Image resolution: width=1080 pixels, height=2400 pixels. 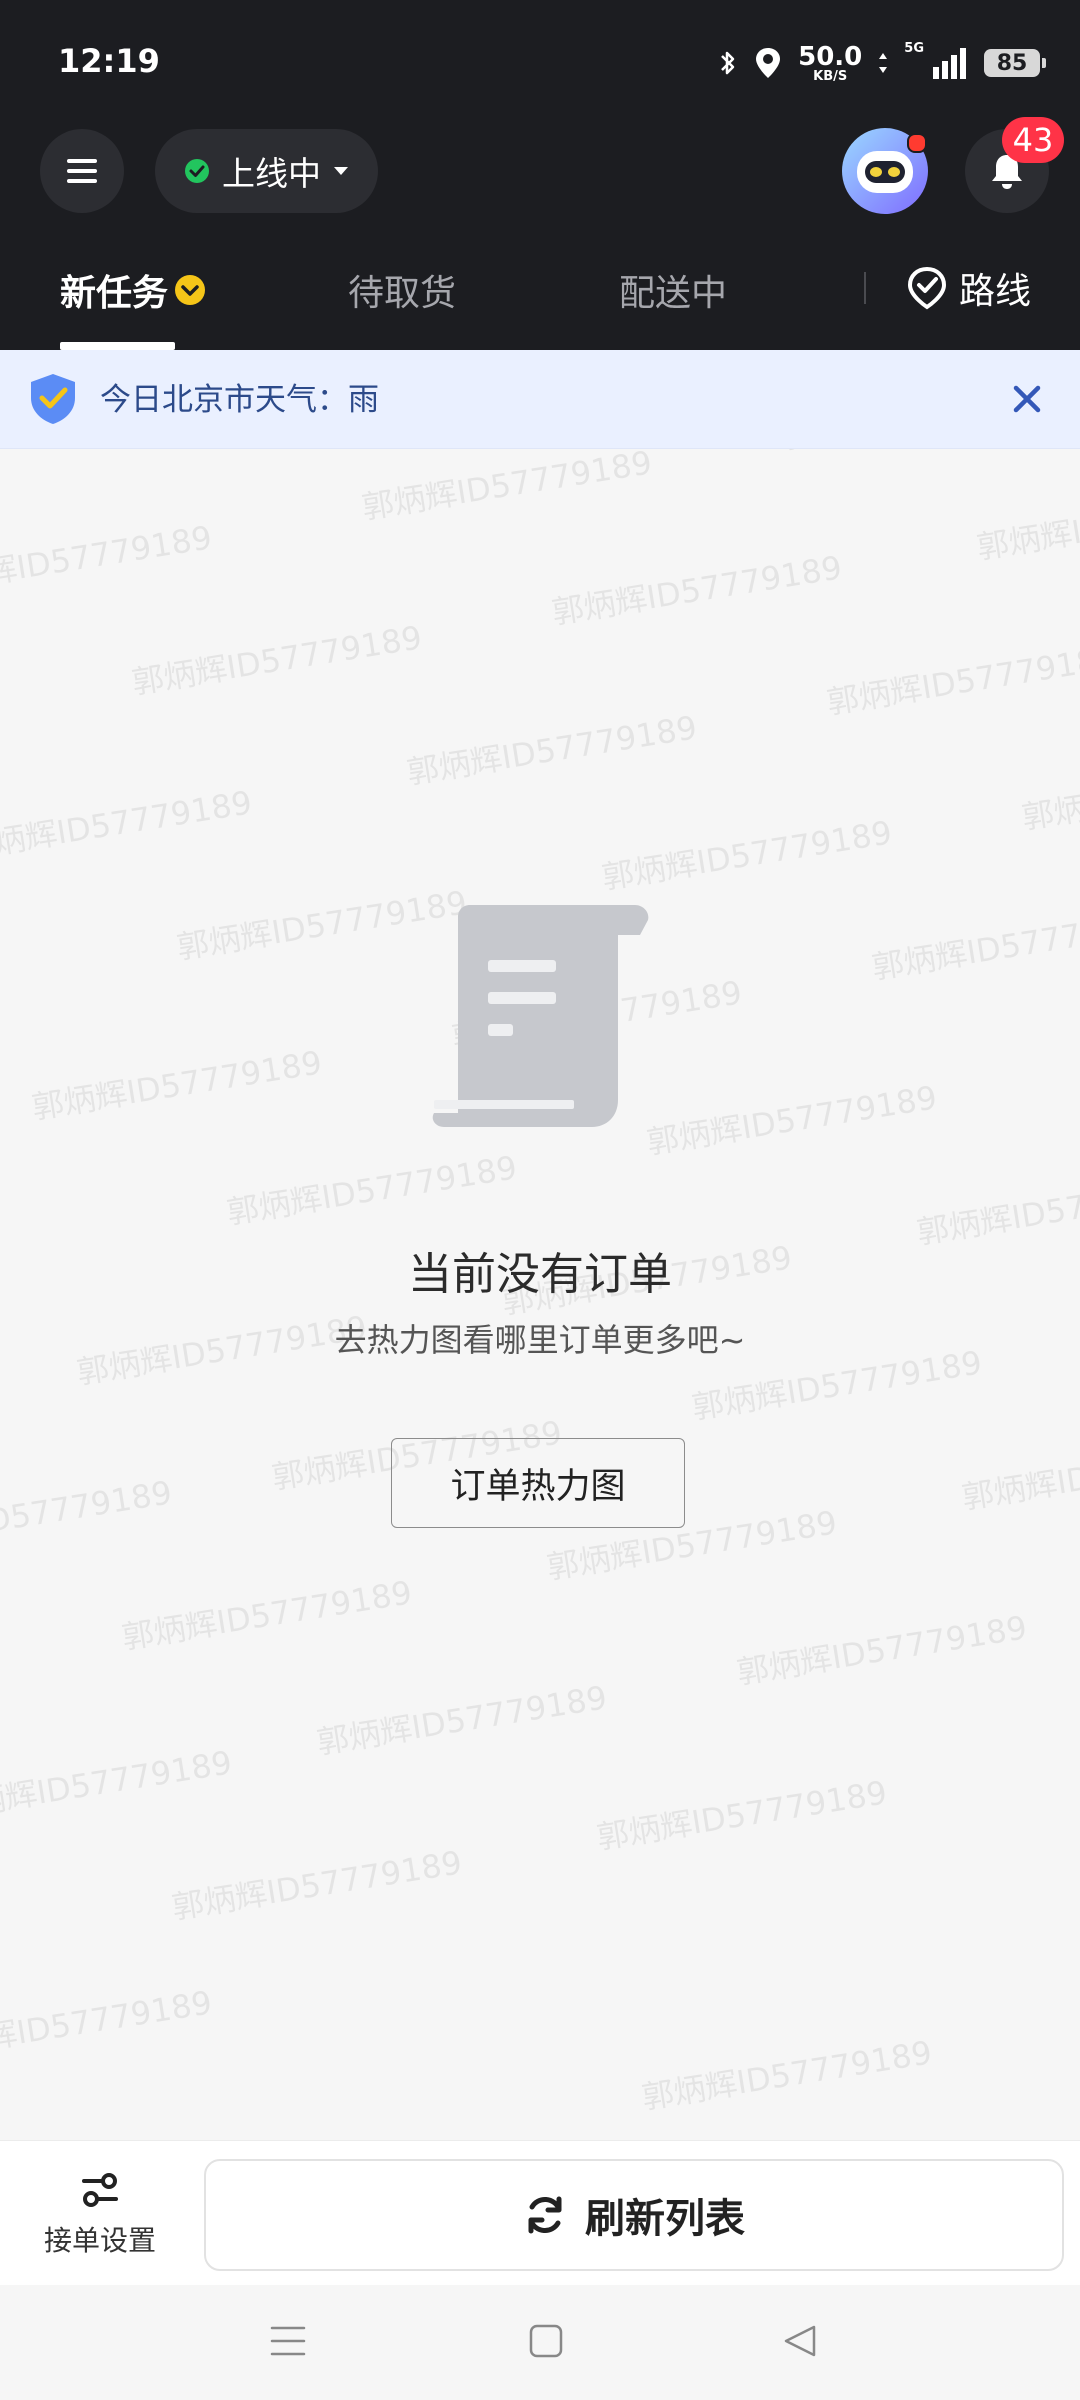 What do you see at coordinates (917, 143) in the screenshot?
I see `assistant-alert-dot` at bounding box center [917, 143].